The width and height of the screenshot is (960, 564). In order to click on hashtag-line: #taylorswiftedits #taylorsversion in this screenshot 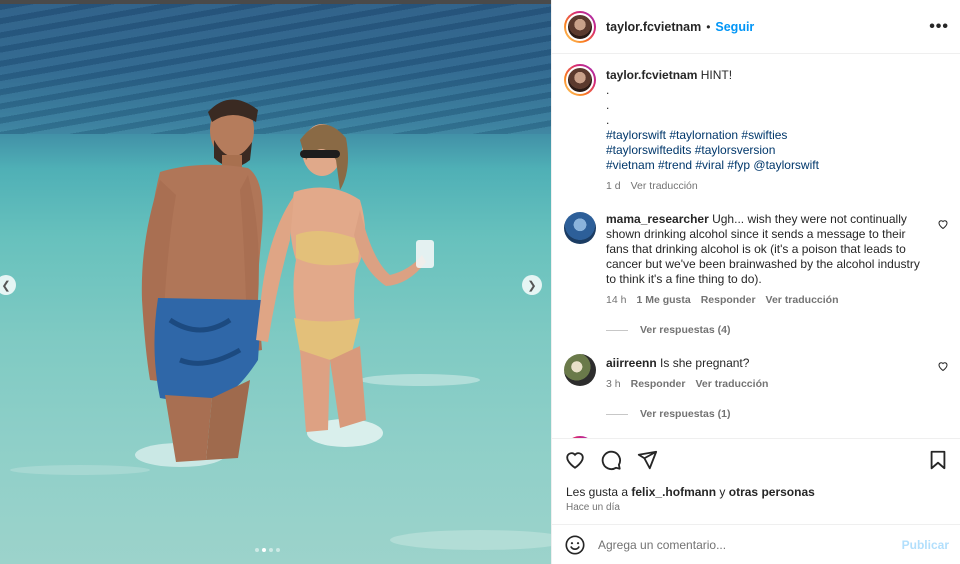, I will do `click(767, 150)`.